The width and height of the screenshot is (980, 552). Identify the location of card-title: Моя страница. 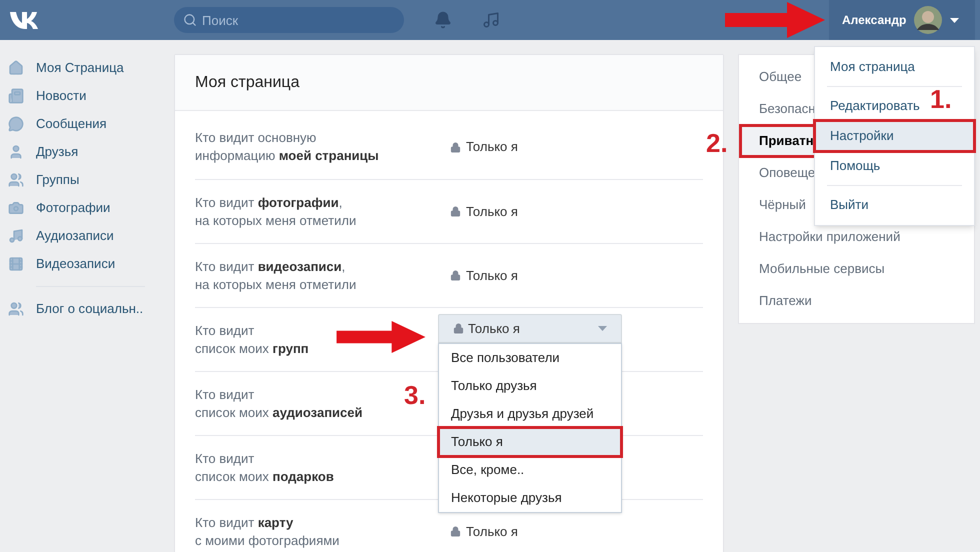
(247, 82).